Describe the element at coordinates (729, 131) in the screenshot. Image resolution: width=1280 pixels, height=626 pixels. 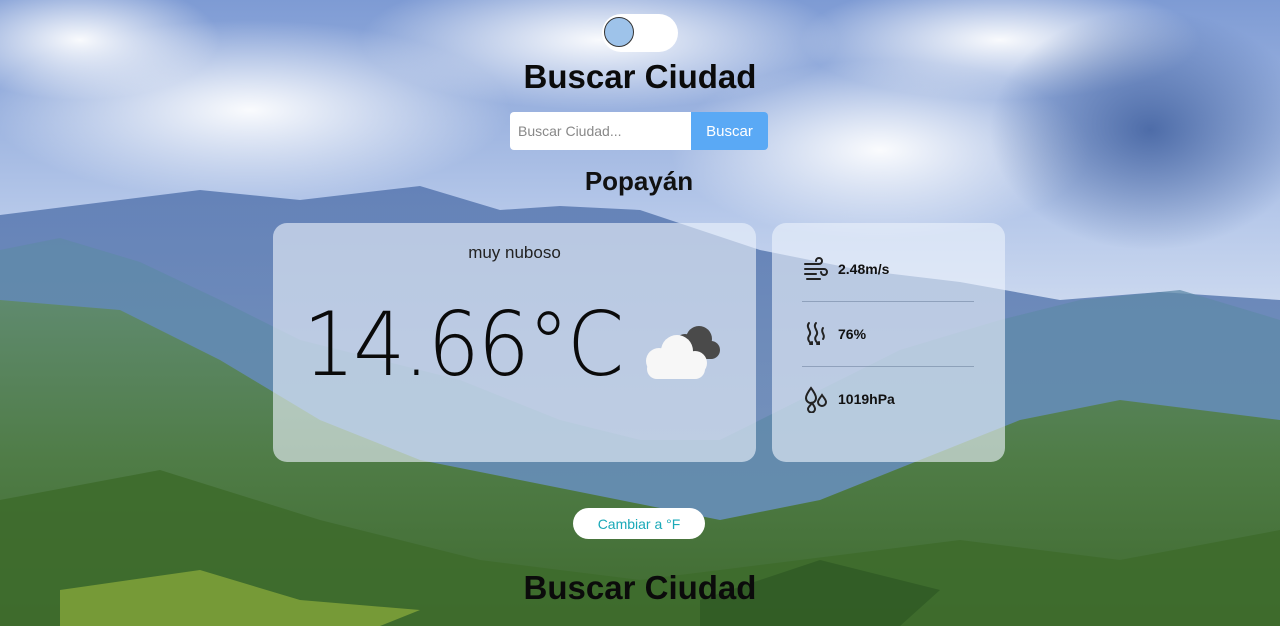
I see `search-button: Buscar` at that location.